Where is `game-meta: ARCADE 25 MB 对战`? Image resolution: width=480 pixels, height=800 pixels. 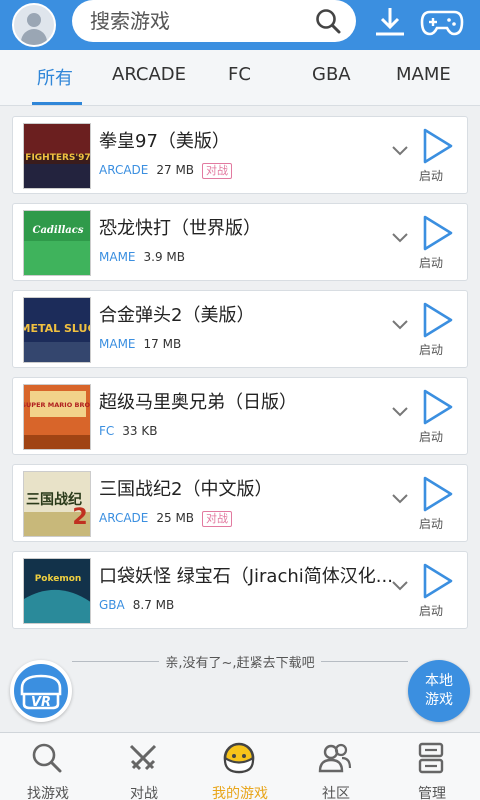 game-meta: ARCADE 25 MB 对战 is located at coordinates (166, 519).